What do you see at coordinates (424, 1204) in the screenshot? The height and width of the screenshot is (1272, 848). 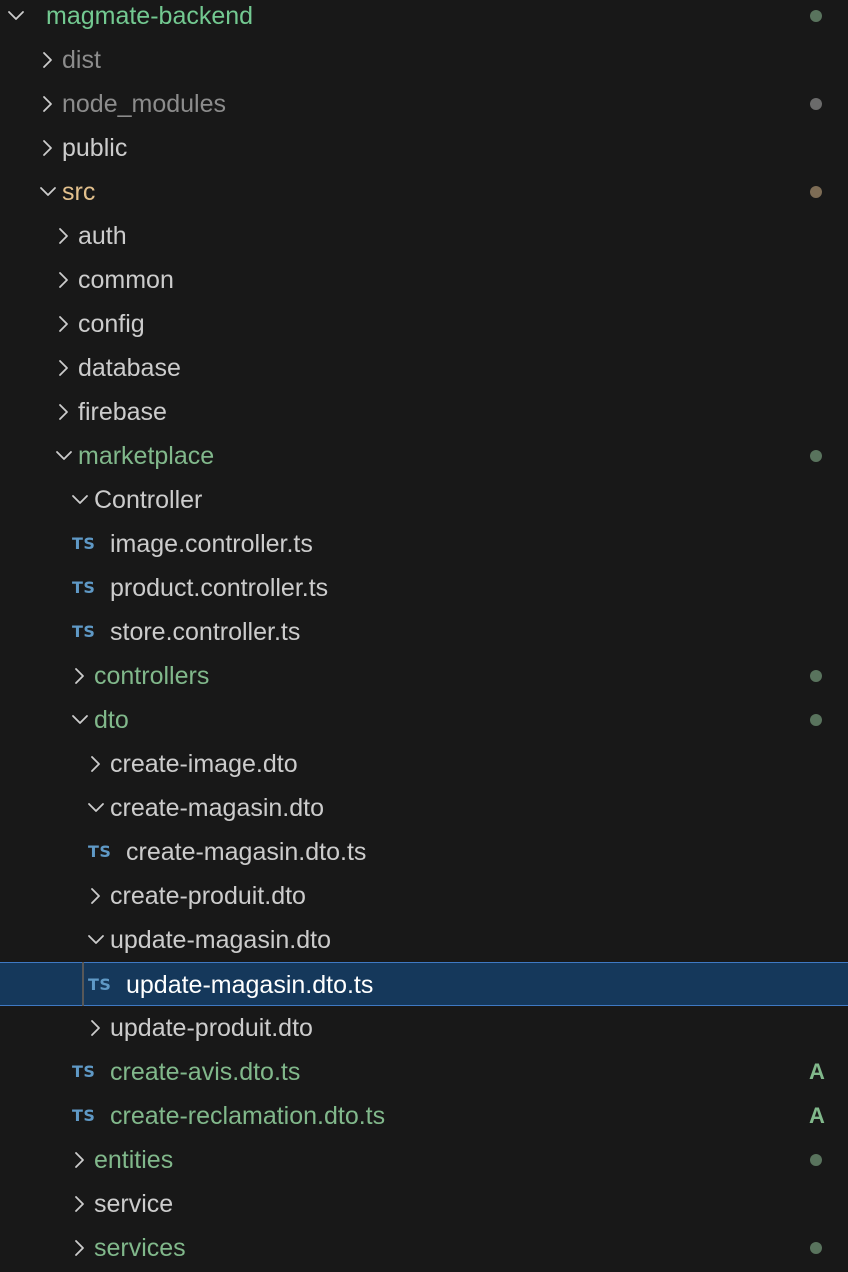 I see `tree-row-folder-service: service` at bounding box center [424, 1204].